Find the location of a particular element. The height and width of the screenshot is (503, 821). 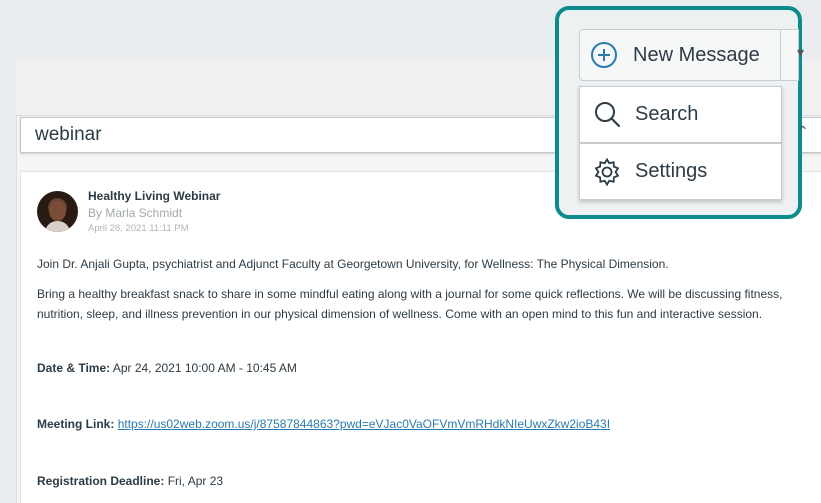

deadline-label: Registration Deadline: is located at coordinates (101, 481).